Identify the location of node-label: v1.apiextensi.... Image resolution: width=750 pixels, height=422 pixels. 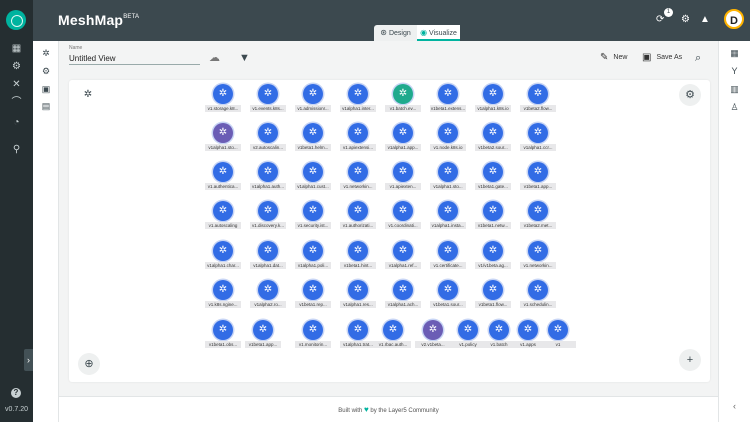
(358, 147).